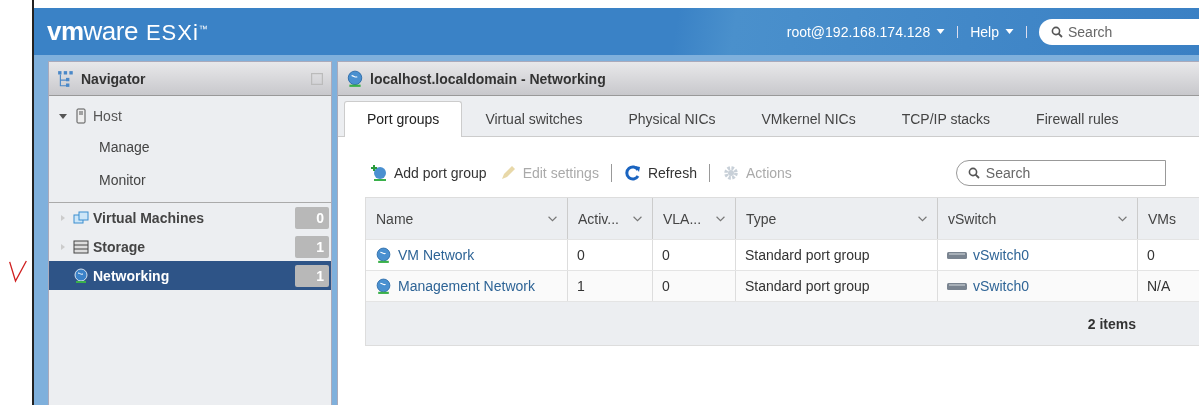 This screenshot has width=1199, height=405. I want to click on nav-label: Virtual Machines, so click(149, 217).